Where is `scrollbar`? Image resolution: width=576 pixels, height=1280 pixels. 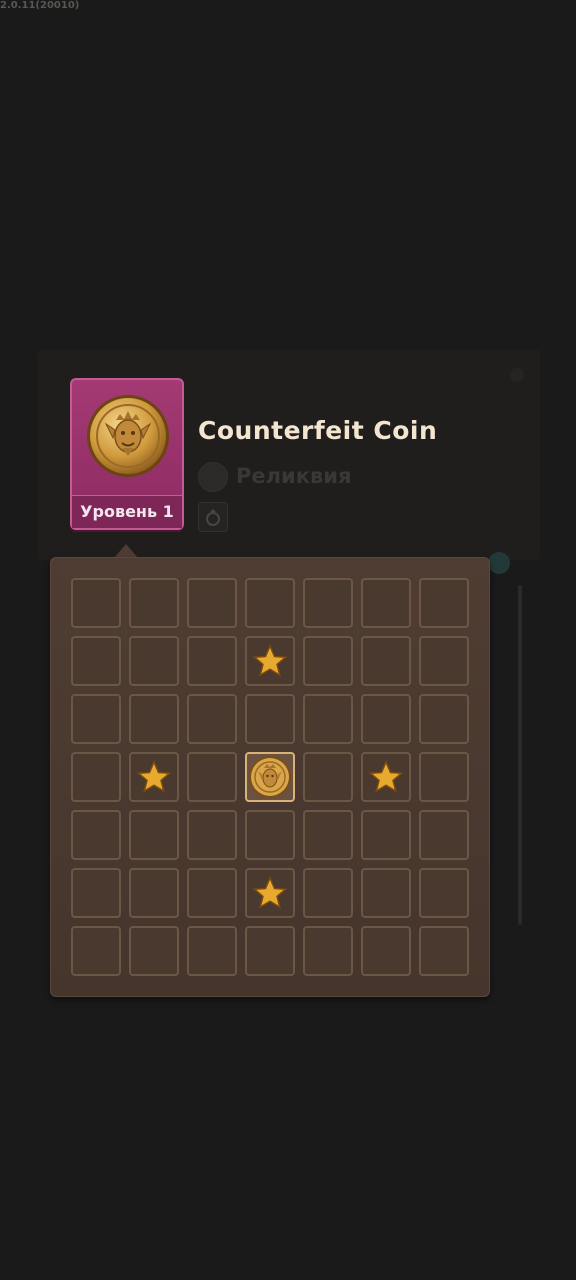 scrollbar is located at coordinates (520, 755).